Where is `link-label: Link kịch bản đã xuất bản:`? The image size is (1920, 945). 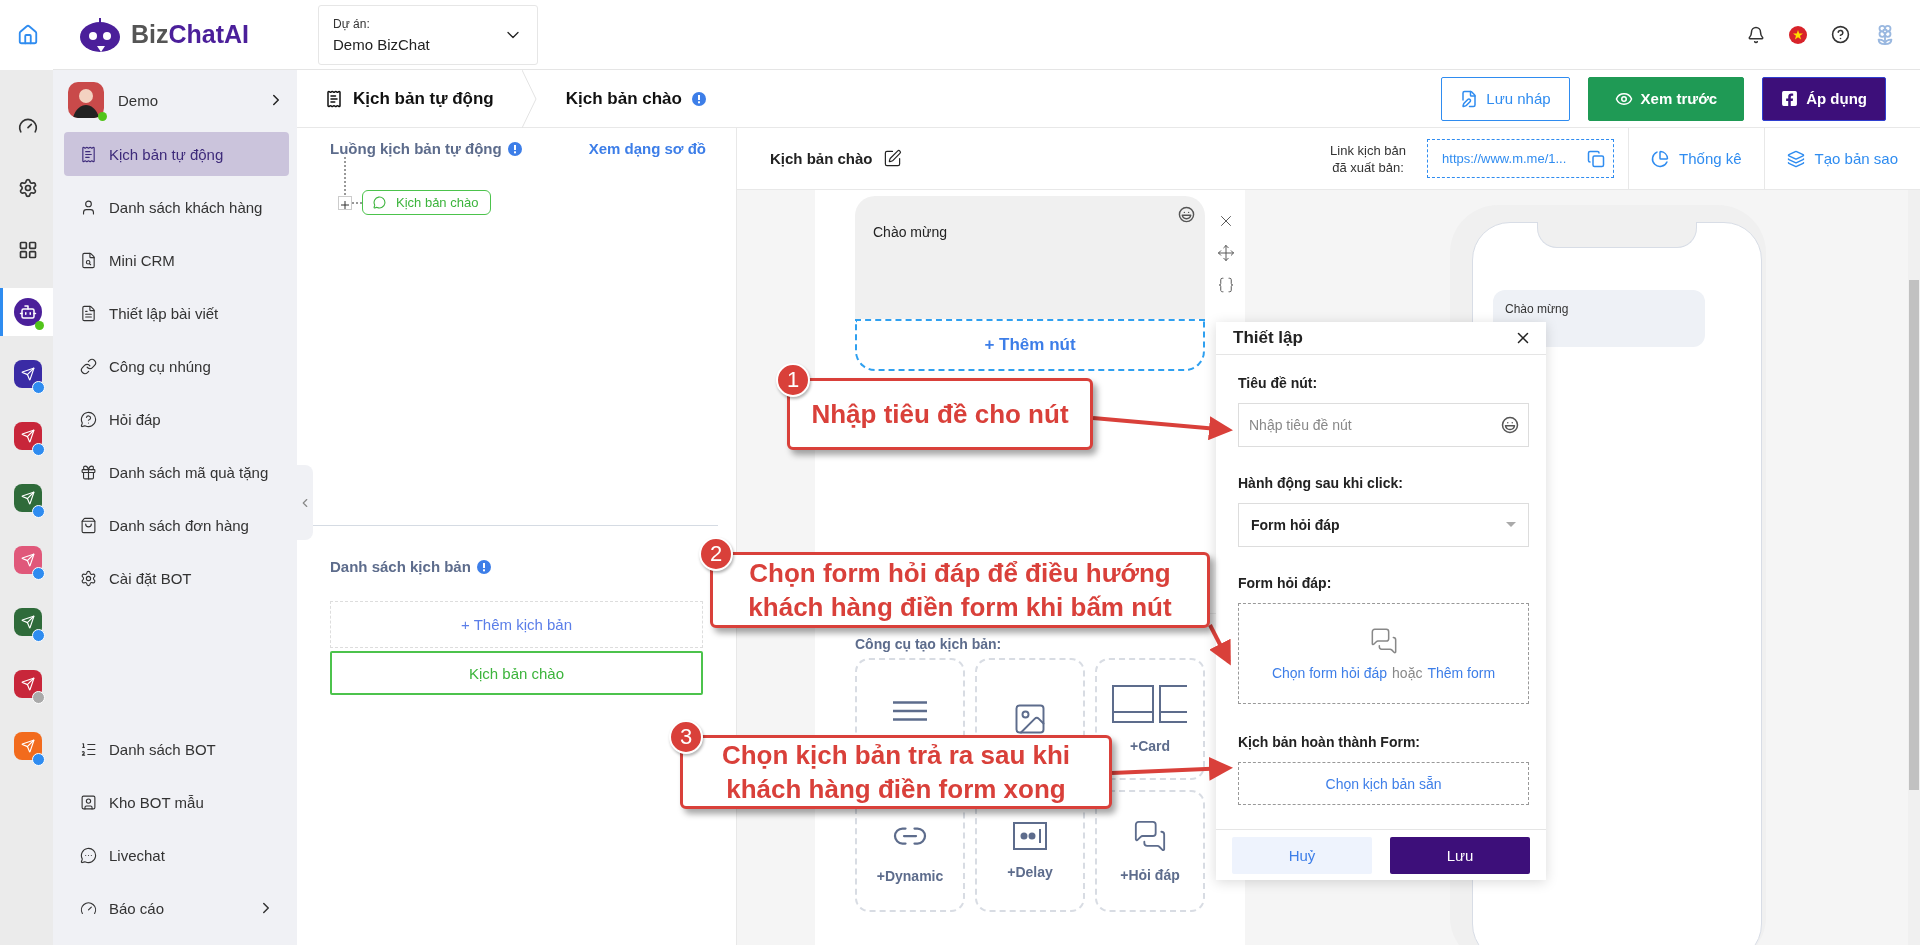 link-label: Link kịch bản đã xuất bản: is located at coordinates (1368, 158).